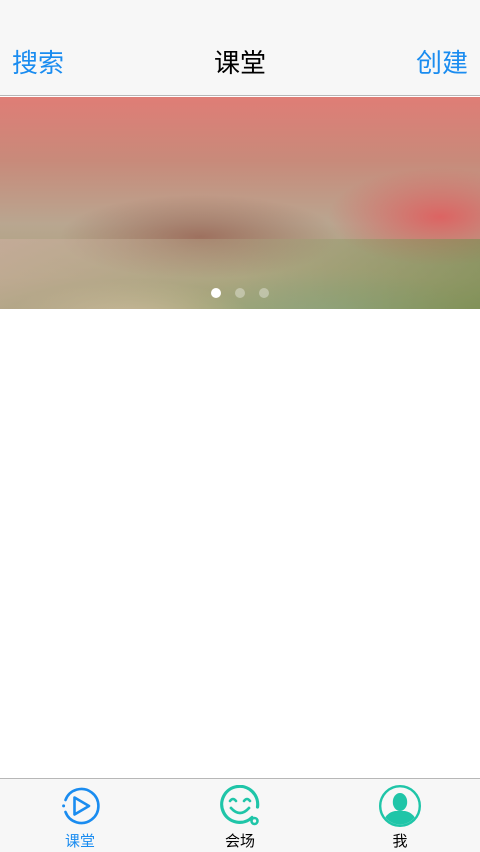  Describe the element at coordinates (240, 48) in the screenshot. I see `navigation-bar: 搜索 课堂 创建` at that location.